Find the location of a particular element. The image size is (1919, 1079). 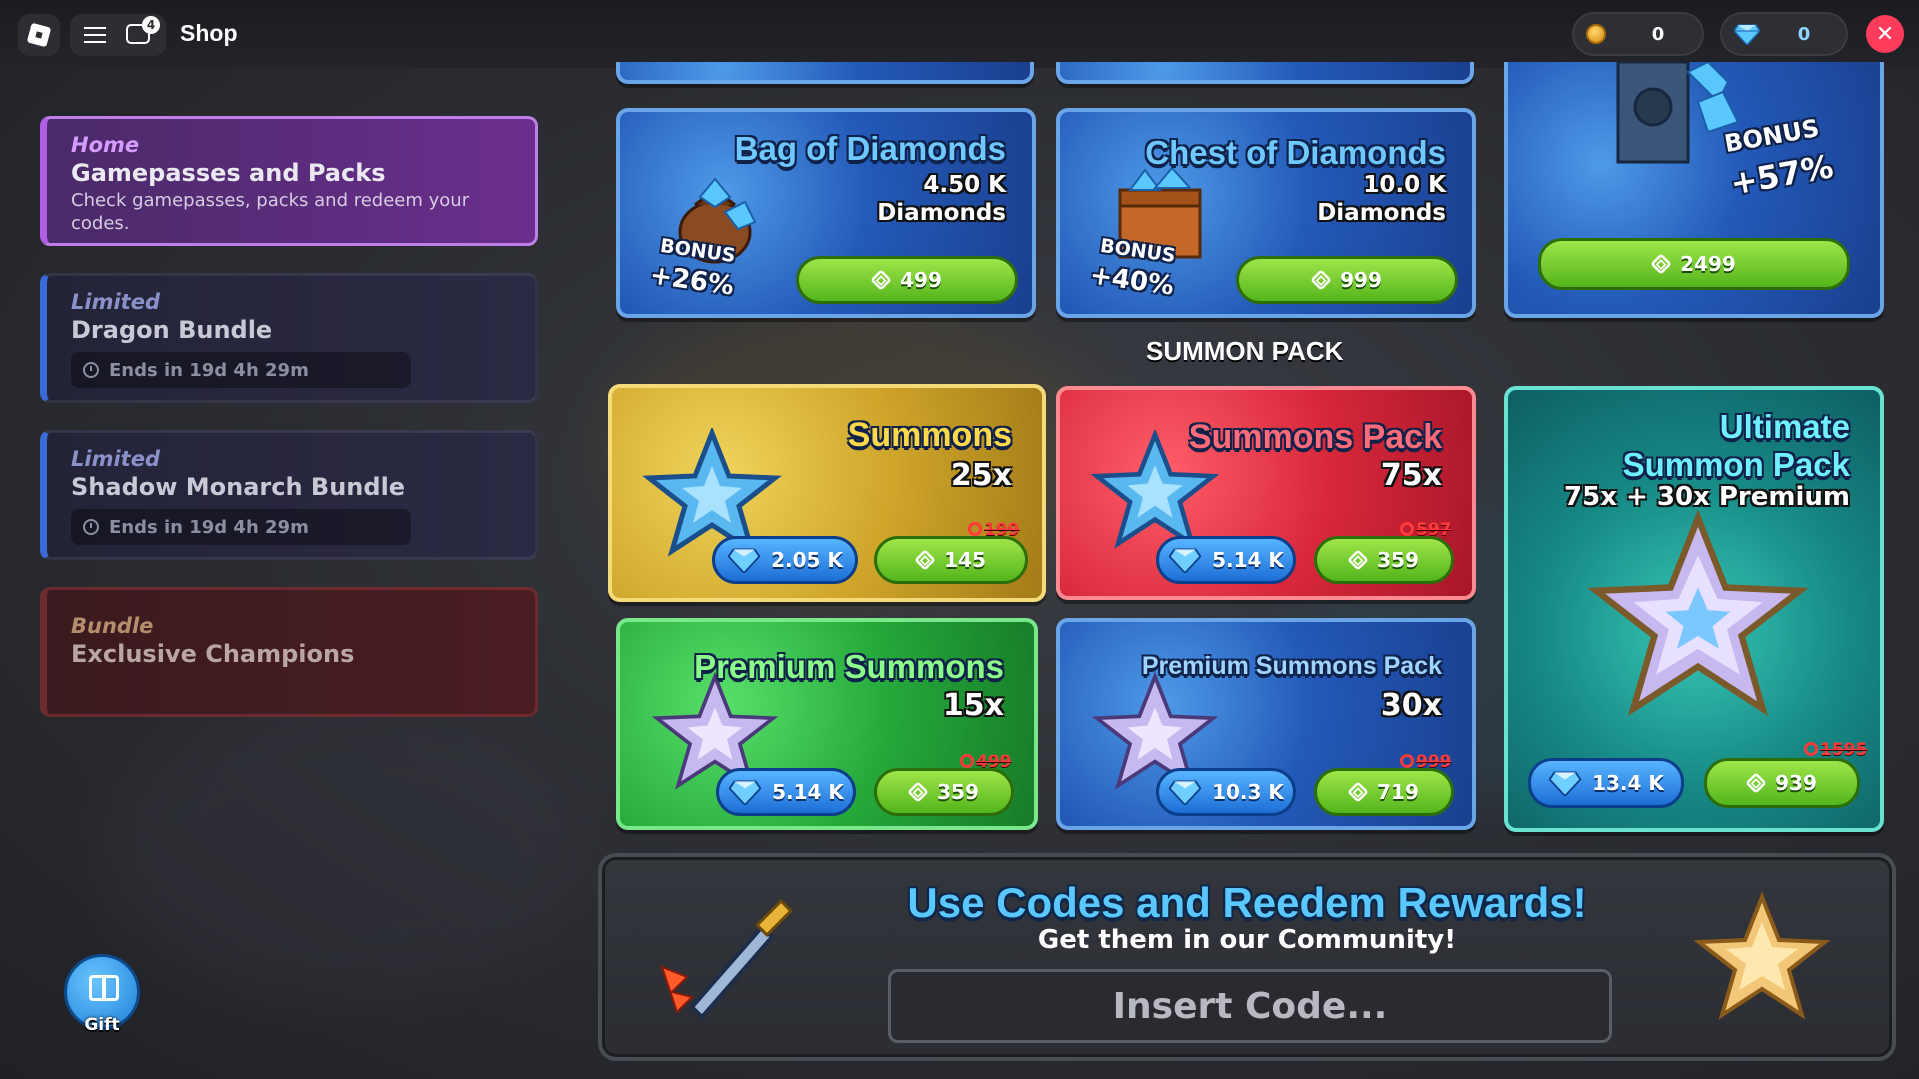

price-text: 145 is located at coordinates (965, 560).